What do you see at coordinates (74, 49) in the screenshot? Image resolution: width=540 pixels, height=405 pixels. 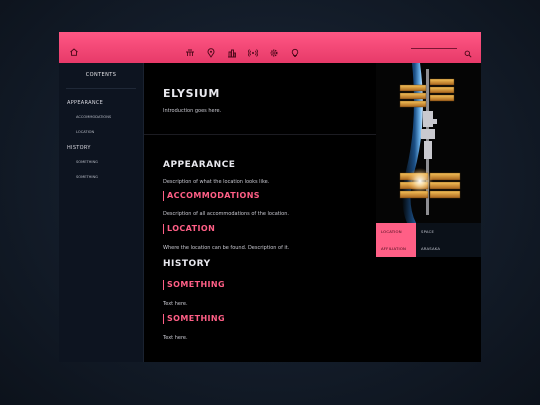 I see `home-icon` at bounding box center [74, 49].